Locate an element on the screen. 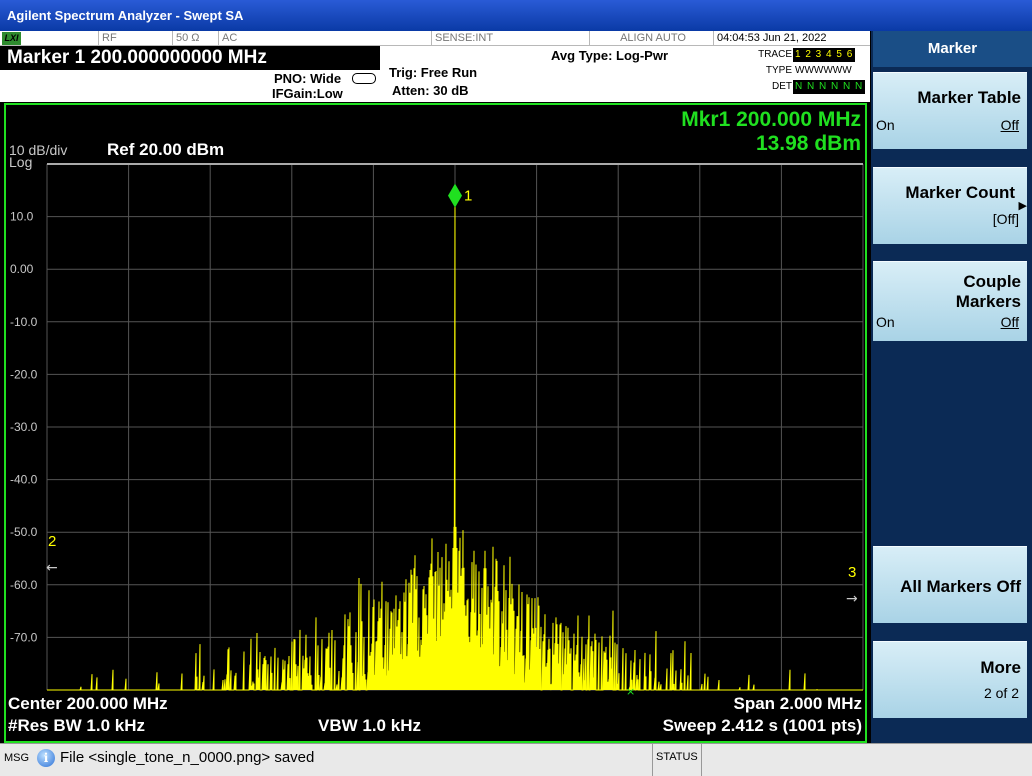 The image size is (1032, 776). more-softkey: More 2 of 2 is located at coordinates (950, 679).